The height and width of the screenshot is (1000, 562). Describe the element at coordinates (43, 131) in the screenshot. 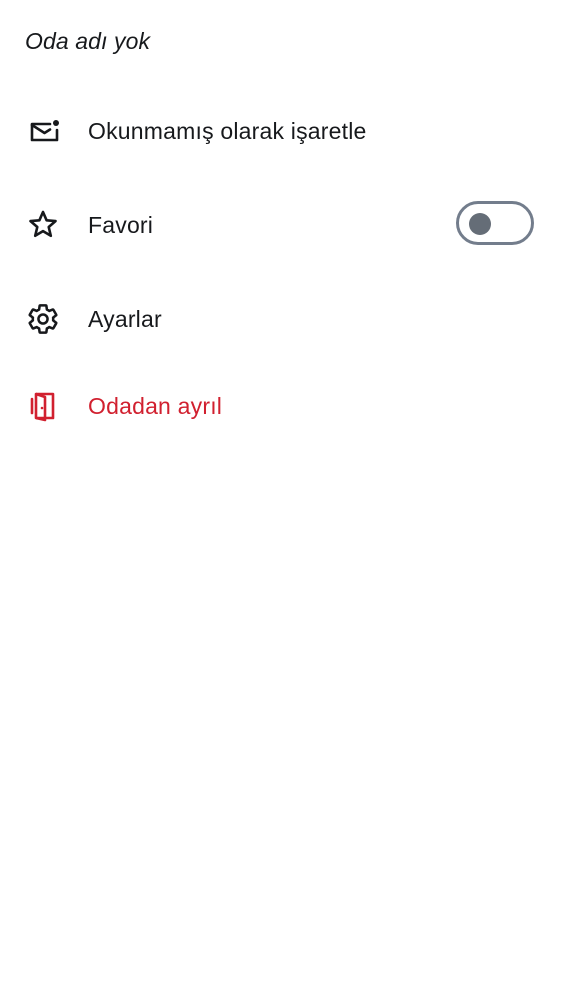

I see `mail-unread-icon` at that location.